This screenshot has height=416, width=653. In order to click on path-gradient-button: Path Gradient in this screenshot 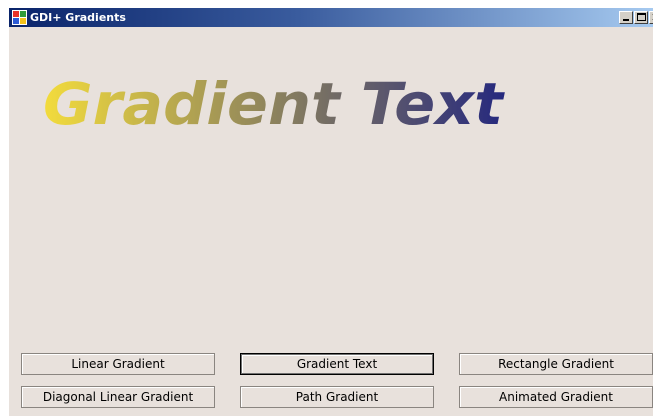, I will do `click(337, 397)`.